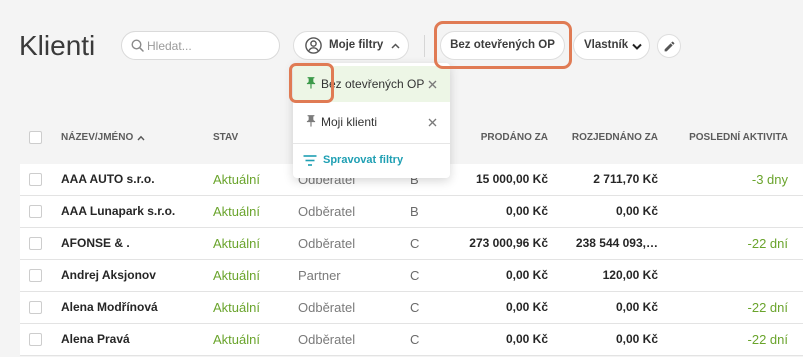 This screenshot has height=357, width=803. I want to click on column-header-name: NÁZEV/JMÉNO, so click(103, 138).